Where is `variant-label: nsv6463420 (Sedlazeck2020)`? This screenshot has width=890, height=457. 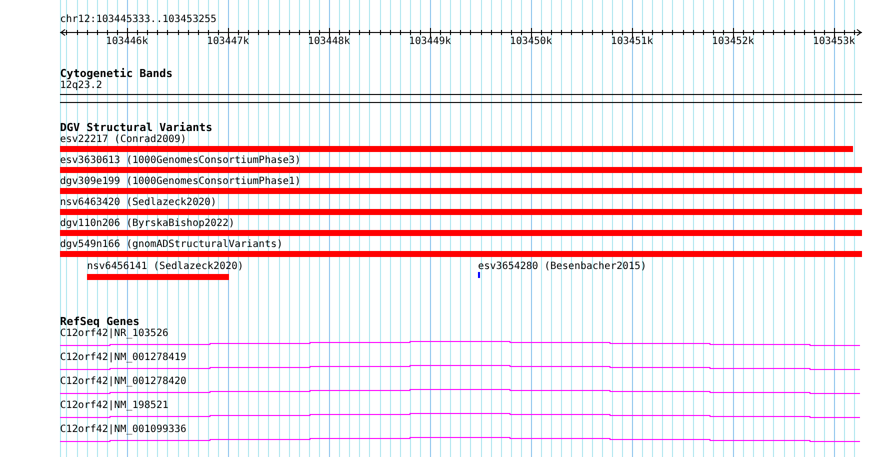
variant-label: nsv6463420 (Sedlazeck2020) is located at coordinates (138, 203).